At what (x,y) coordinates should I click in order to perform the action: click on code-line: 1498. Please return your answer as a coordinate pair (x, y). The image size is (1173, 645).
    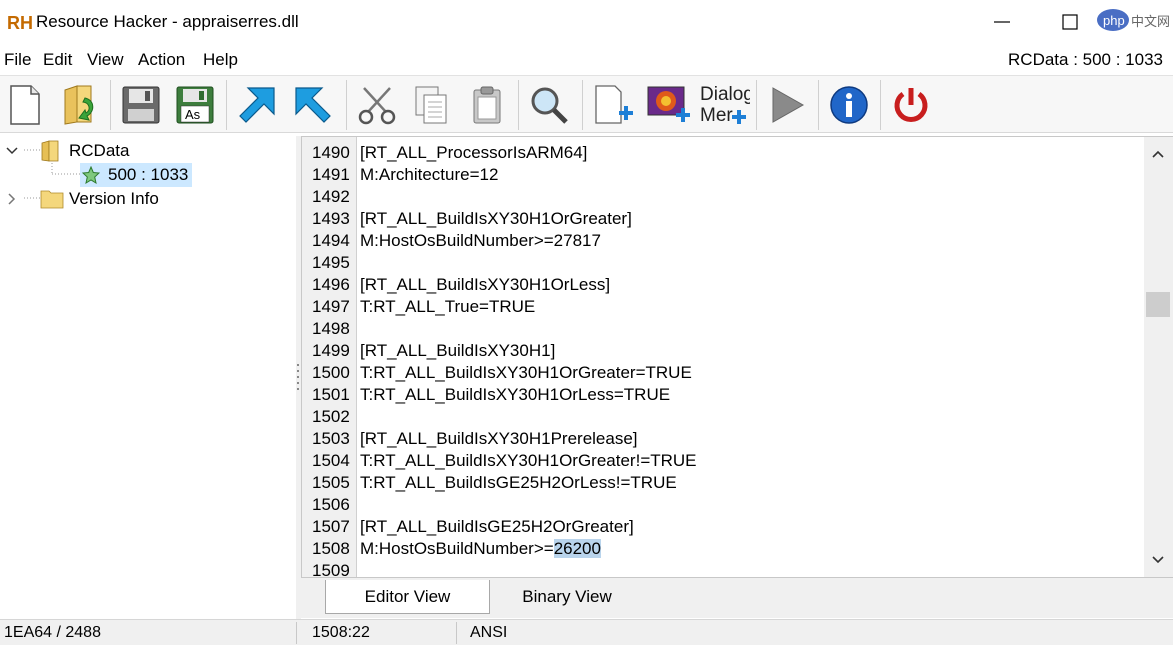
    Looking at the image, I should click on (722, 329).